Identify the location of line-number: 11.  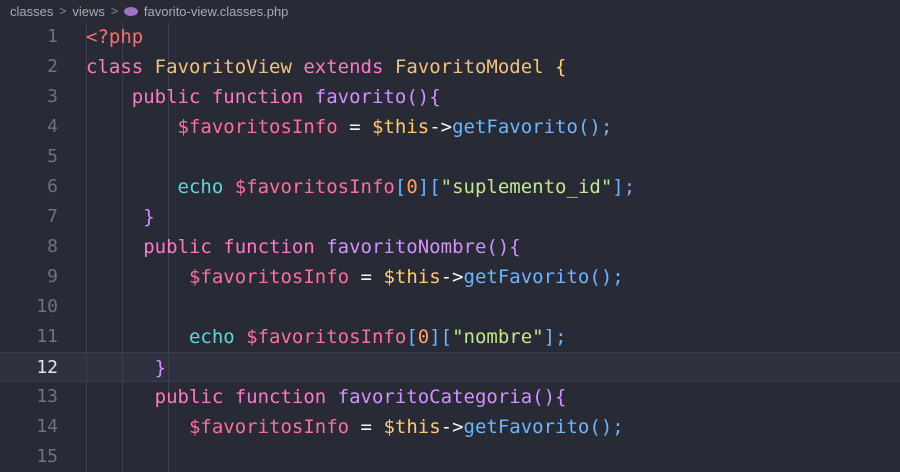
(47, 336).